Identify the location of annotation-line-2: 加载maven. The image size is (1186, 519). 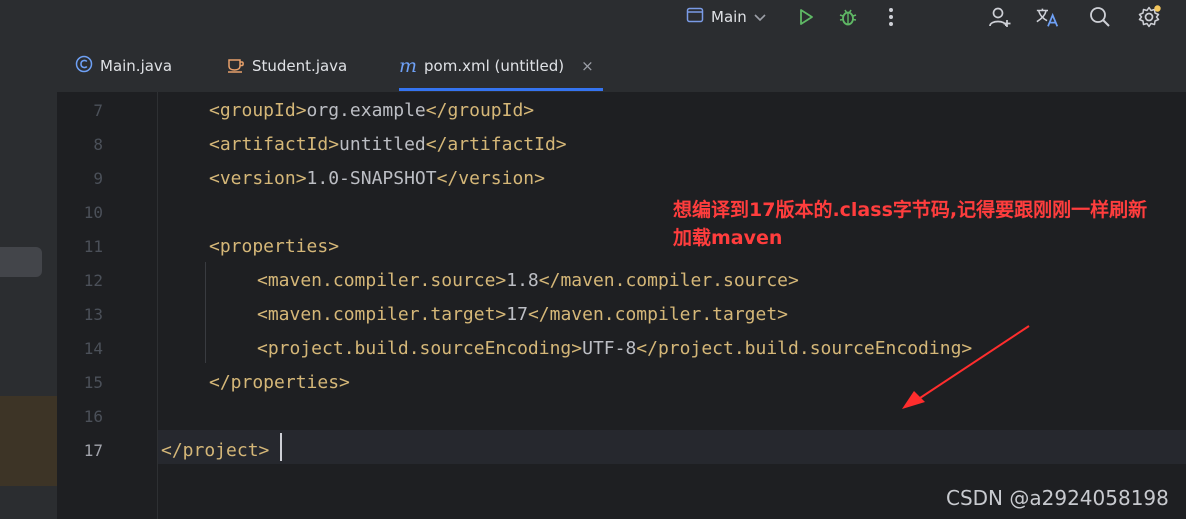
(728, 238).